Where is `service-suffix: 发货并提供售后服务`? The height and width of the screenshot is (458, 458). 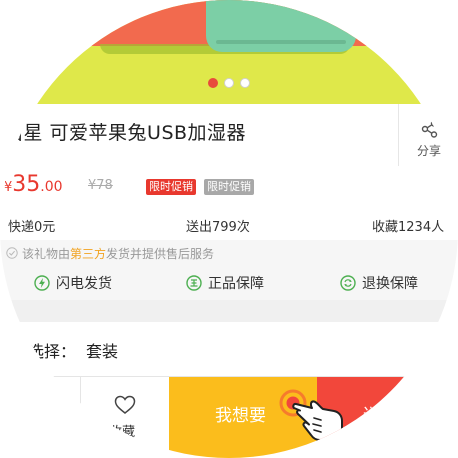 service-suffix: 发货并提供售后服务 is located at coordinates (160, 254).